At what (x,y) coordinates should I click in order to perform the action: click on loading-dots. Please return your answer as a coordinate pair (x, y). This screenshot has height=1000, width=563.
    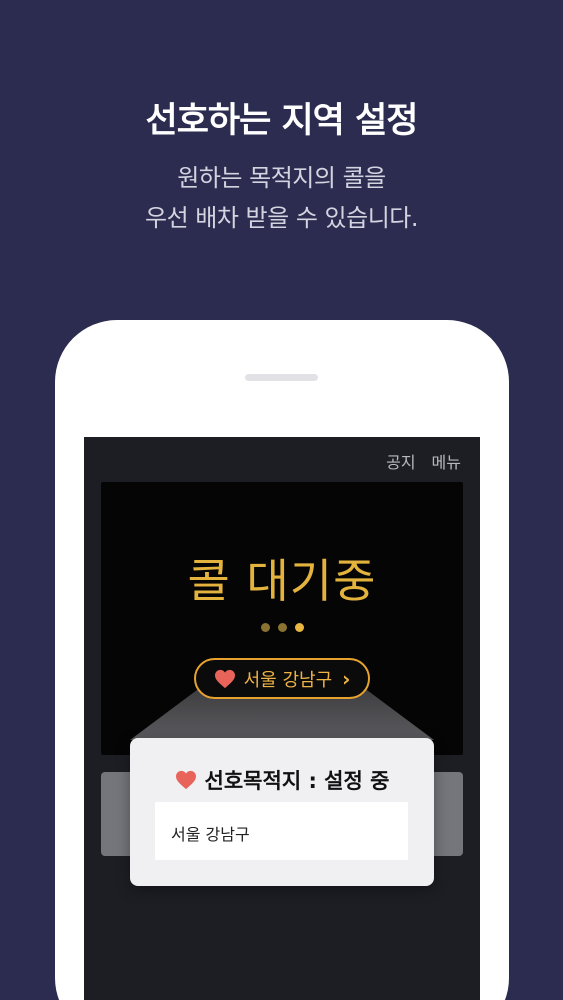
    Looking at the image, I should click on (282, 627).